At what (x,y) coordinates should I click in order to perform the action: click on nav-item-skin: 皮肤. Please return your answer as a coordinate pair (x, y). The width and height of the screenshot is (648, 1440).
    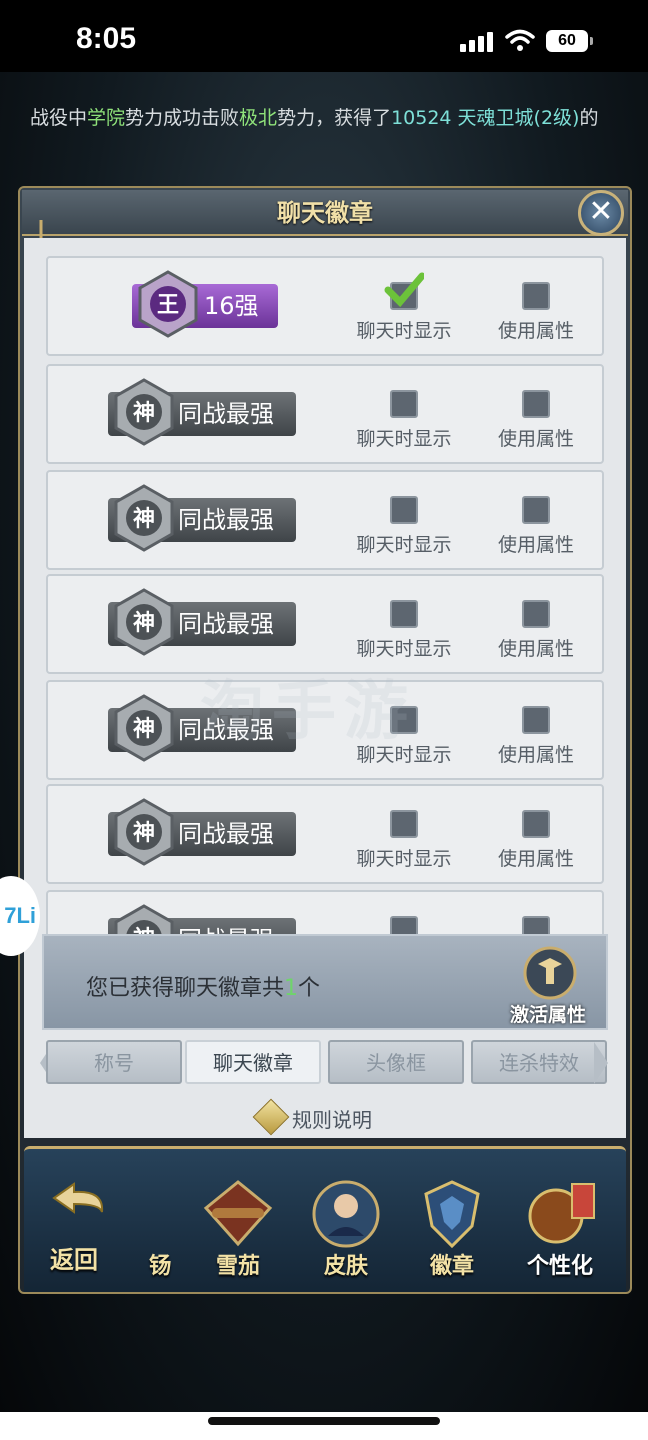
    Looking at the image, I should click on (346, 1225).